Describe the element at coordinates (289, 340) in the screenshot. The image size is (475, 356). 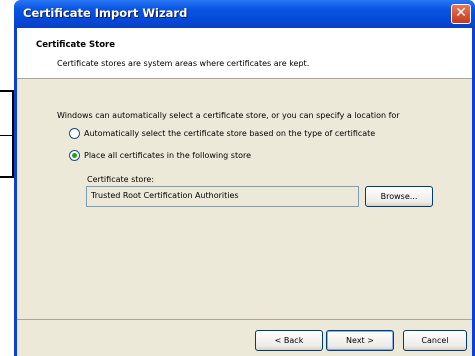
I see `back-button: < Back` at that location.